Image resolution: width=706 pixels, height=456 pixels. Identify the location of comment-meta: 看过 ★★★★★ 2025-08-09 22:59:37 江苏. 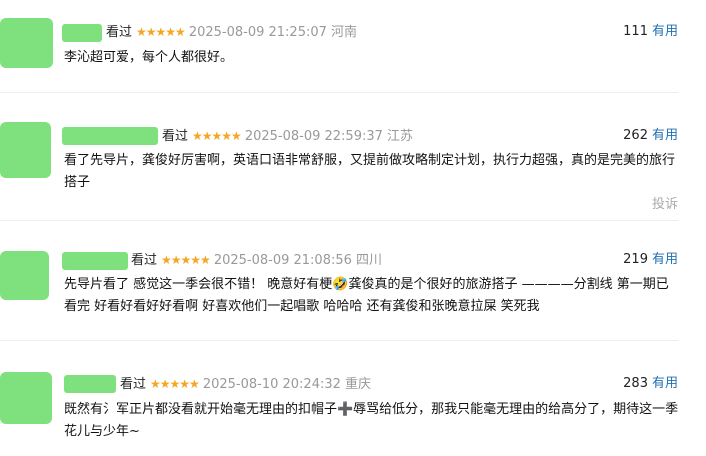
(287, 136).